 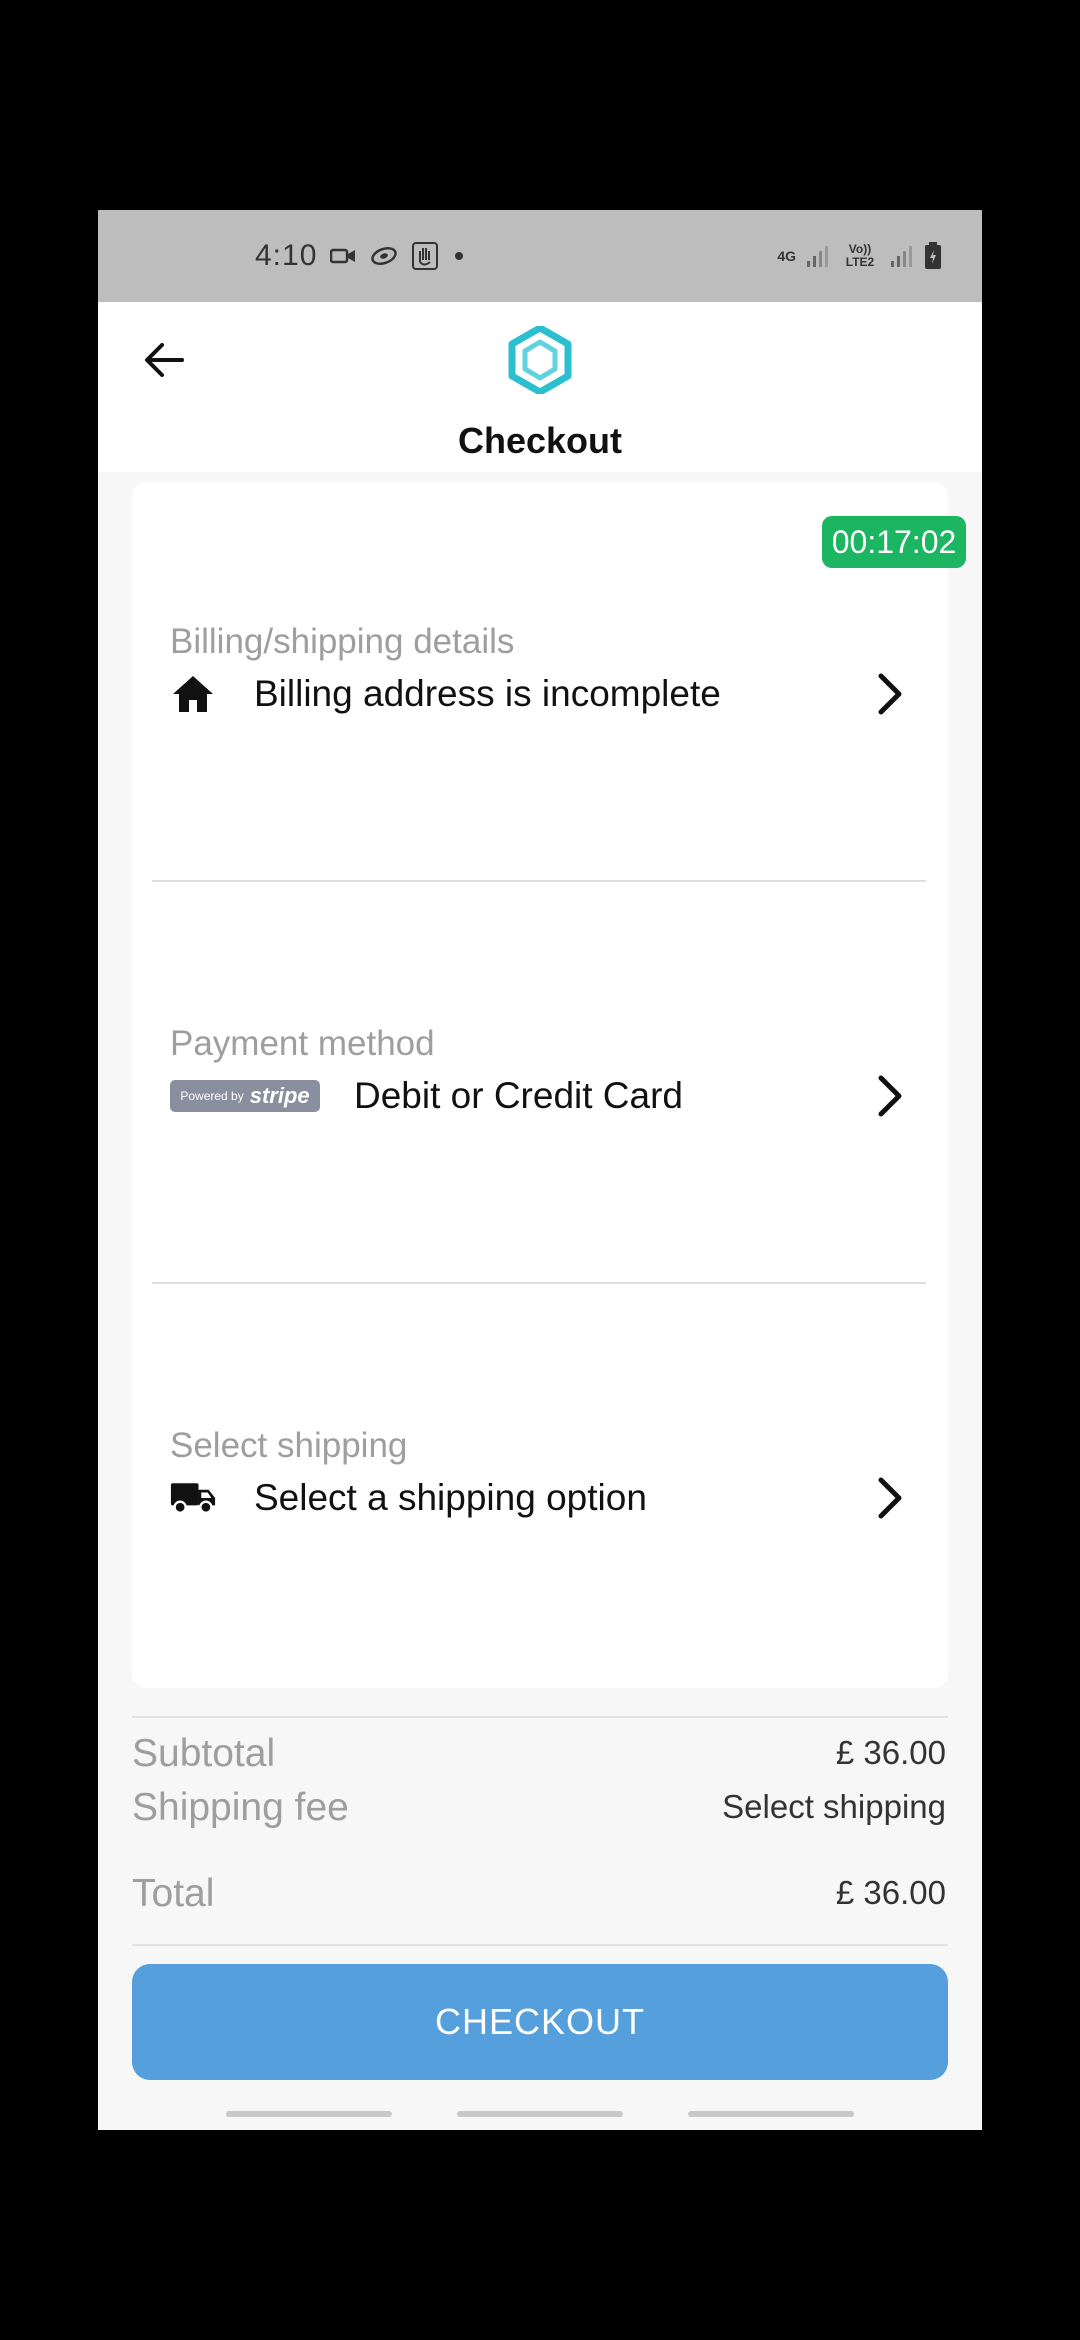 What do you see at coordinates (487, 693) in the screenshot?
I see `billing-address-text: Billing address is incomplete` at bounding box center [487, 693].